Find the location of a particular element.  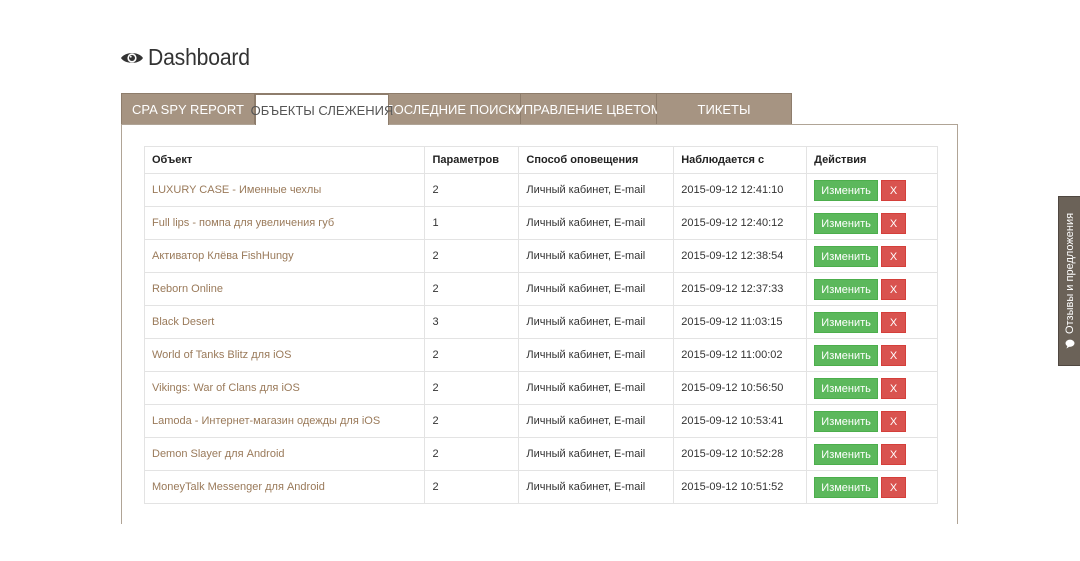

since-date: 2015-09-12 10:52:28 is located at coordinates (740, 454).